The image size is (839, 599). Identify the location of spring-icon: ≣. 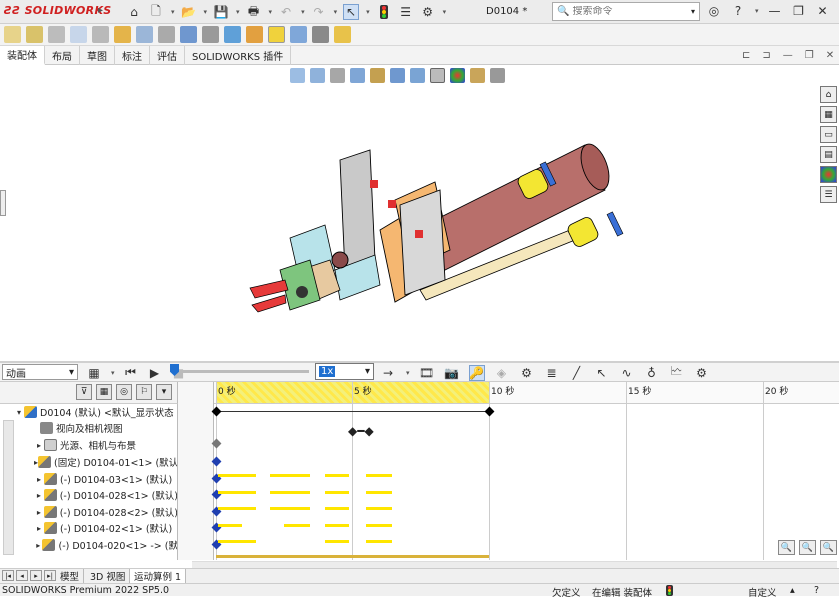
(552, 373).